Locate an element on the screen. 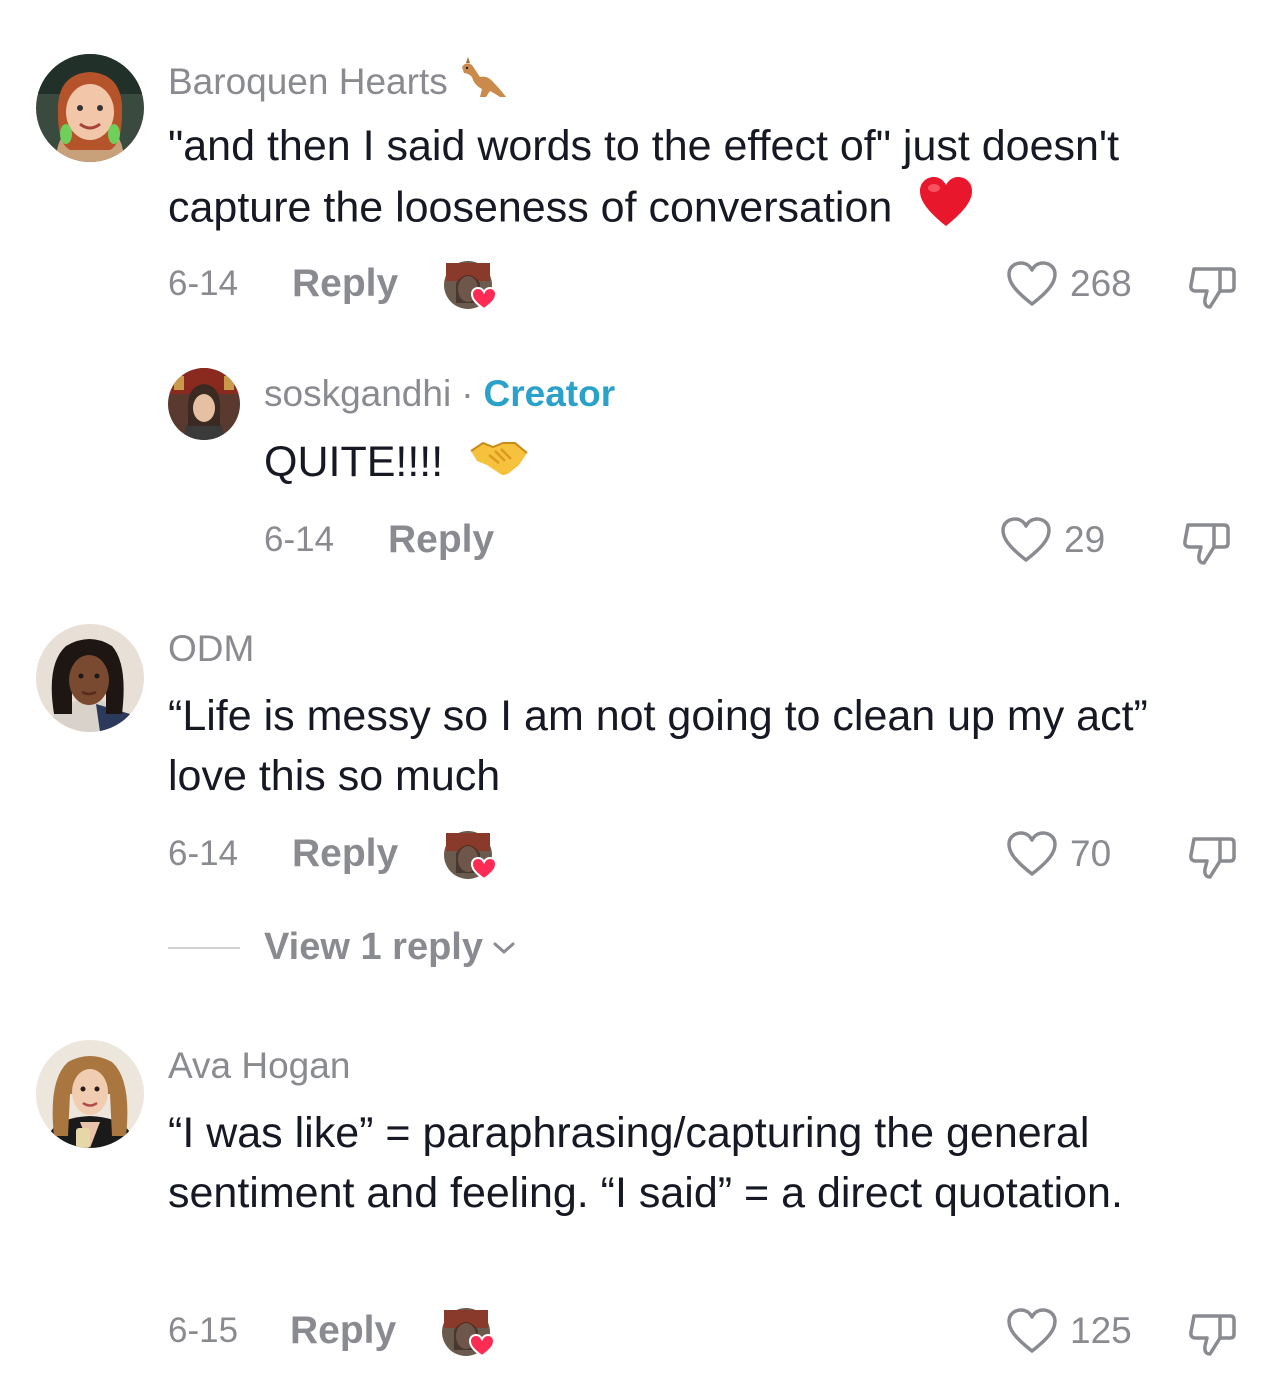 This screenshot has height=1376, width=1284. comment-username: ODM is located at coordinates (211, 649).